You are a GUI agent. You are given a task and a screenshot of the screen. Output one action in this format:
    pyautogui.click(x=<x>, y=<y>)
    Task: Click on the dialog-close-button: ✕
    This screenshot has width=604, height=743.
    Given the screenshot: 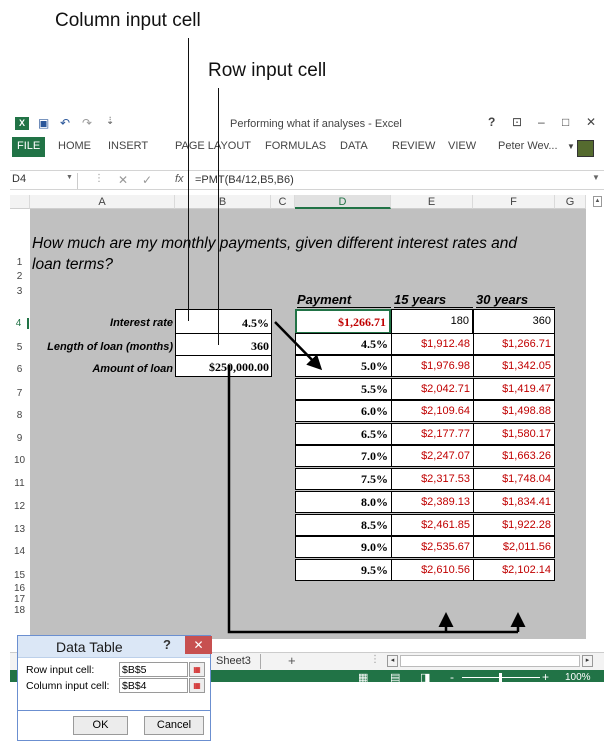 What is the action you would take?
    pyautogui.click(x=198, y=645)
    